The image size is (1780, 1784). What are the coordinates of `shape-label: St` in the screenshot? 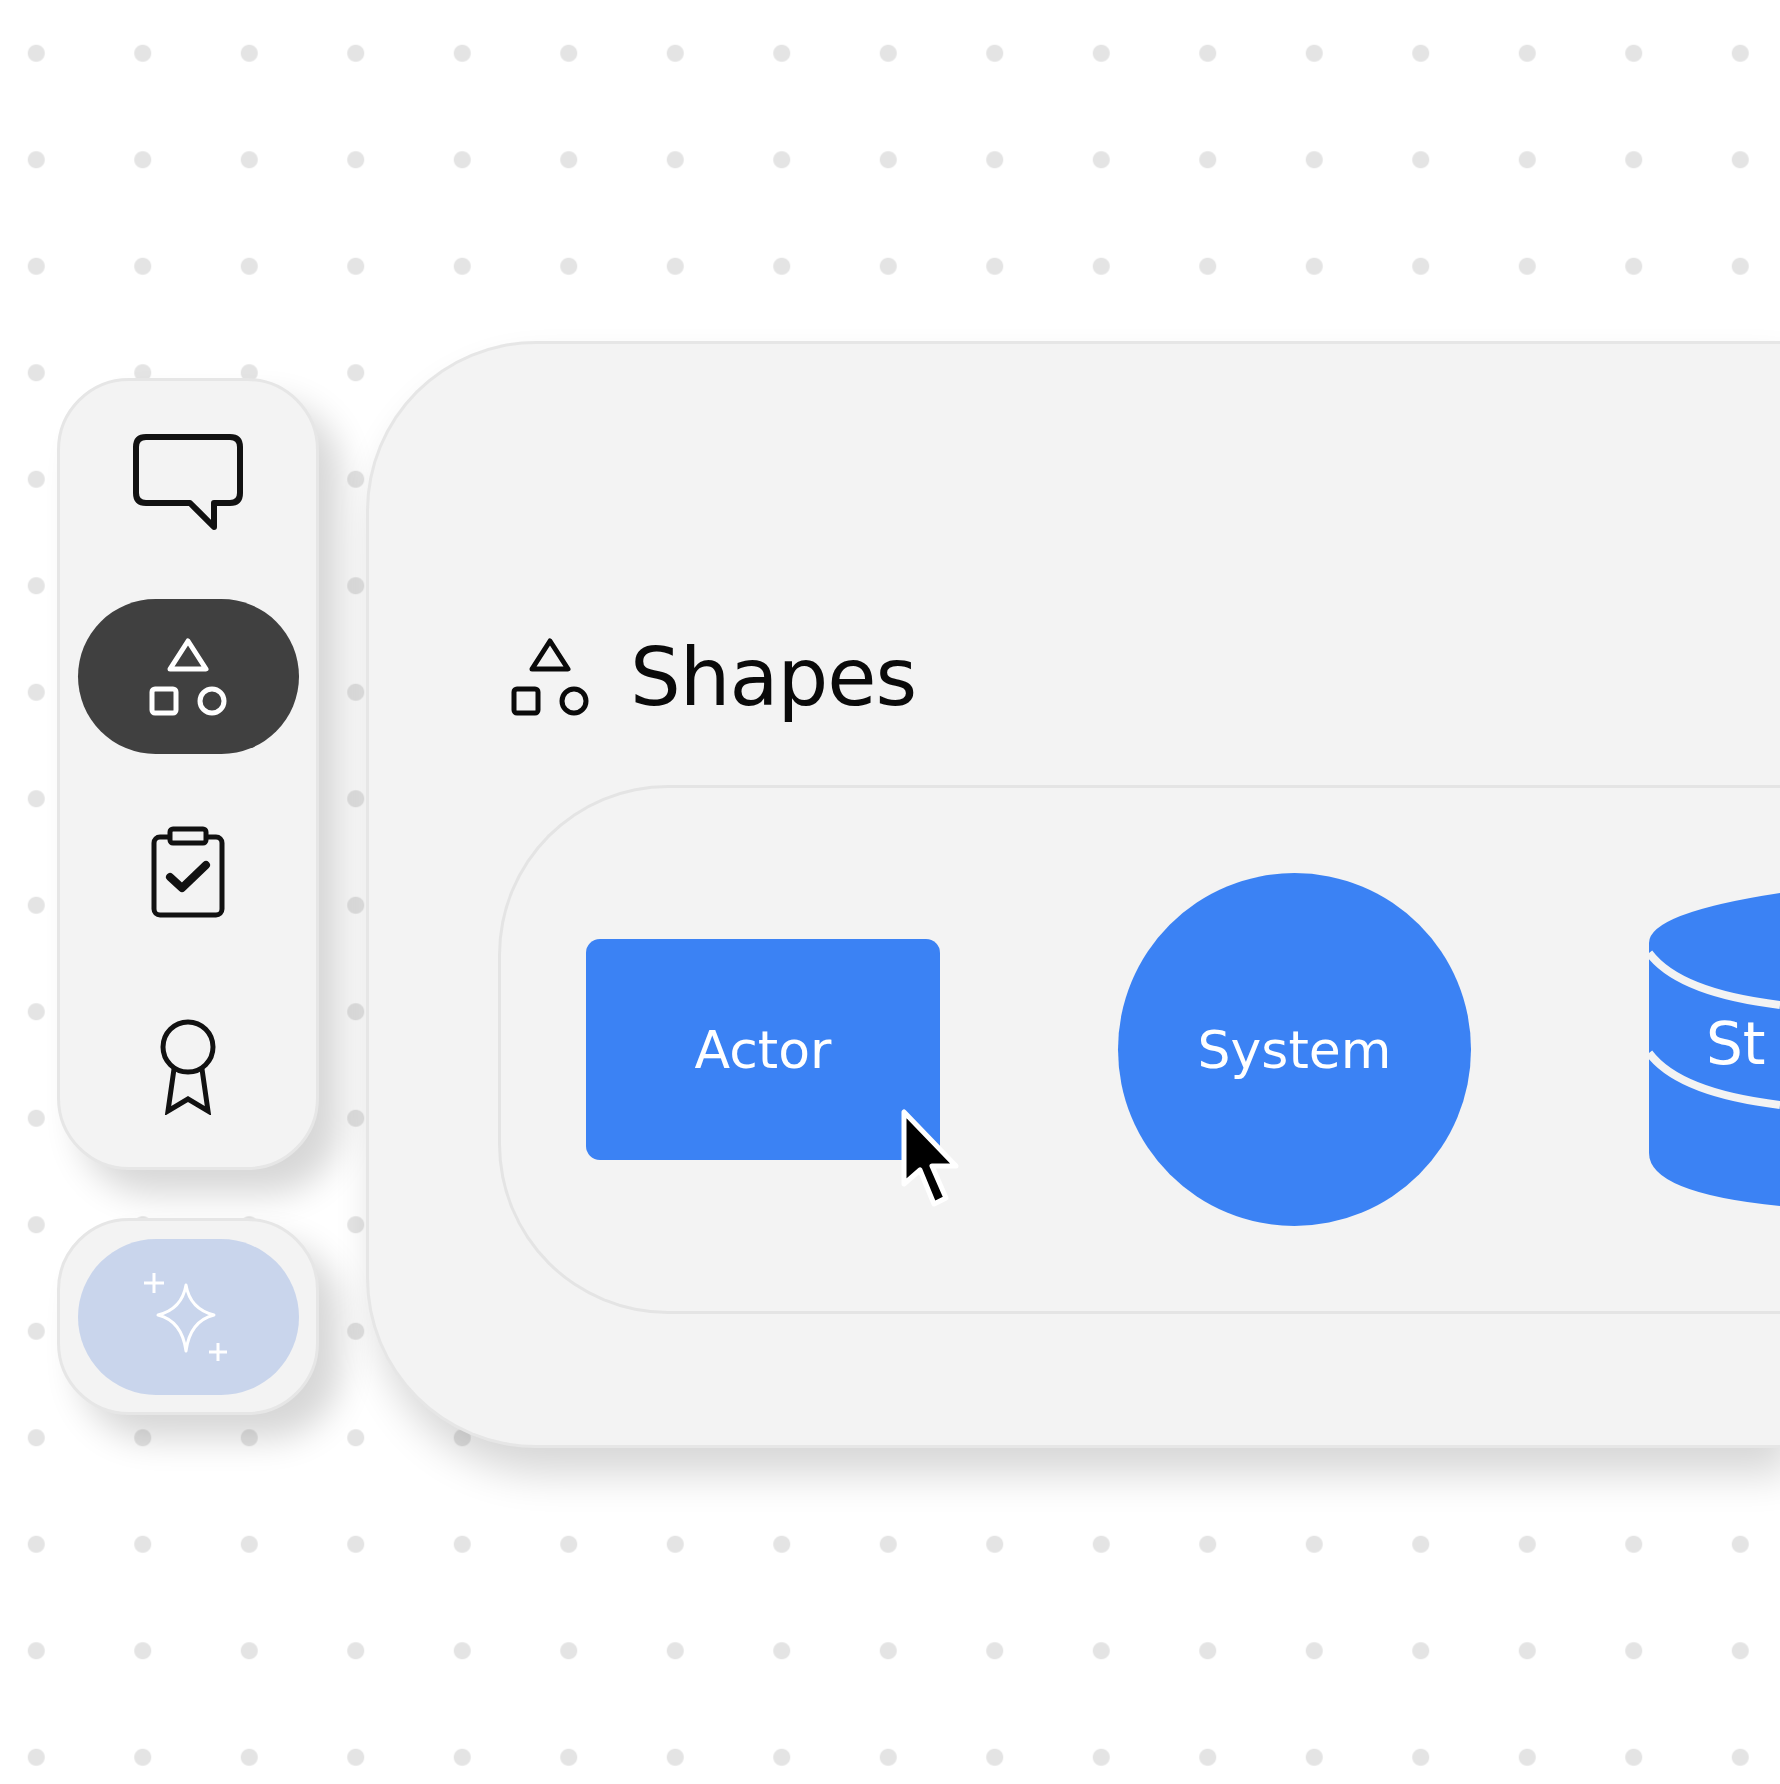 It's located at (1736, 1044).